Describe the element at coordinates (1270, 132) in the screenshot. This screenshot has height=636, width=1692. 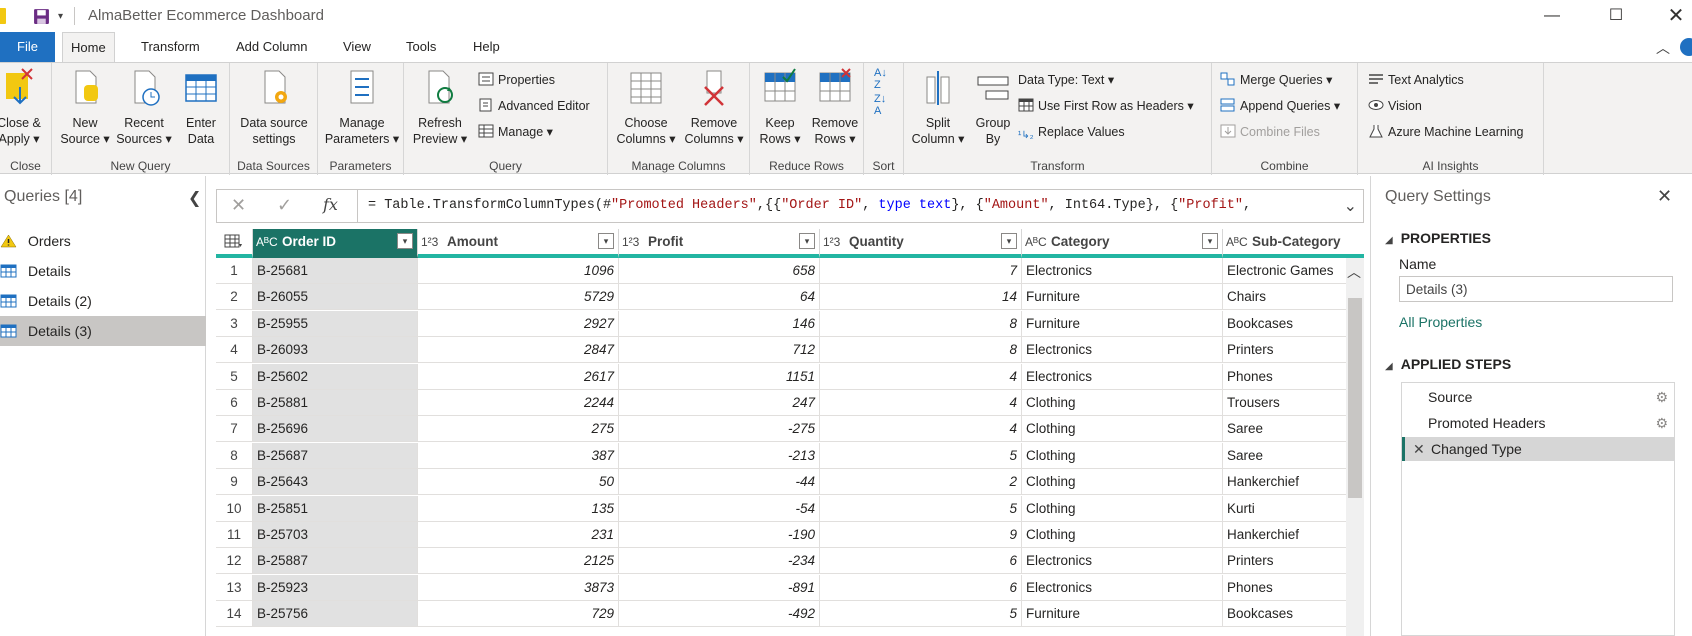
I see `combine-files-button: Combine Files` at that location.